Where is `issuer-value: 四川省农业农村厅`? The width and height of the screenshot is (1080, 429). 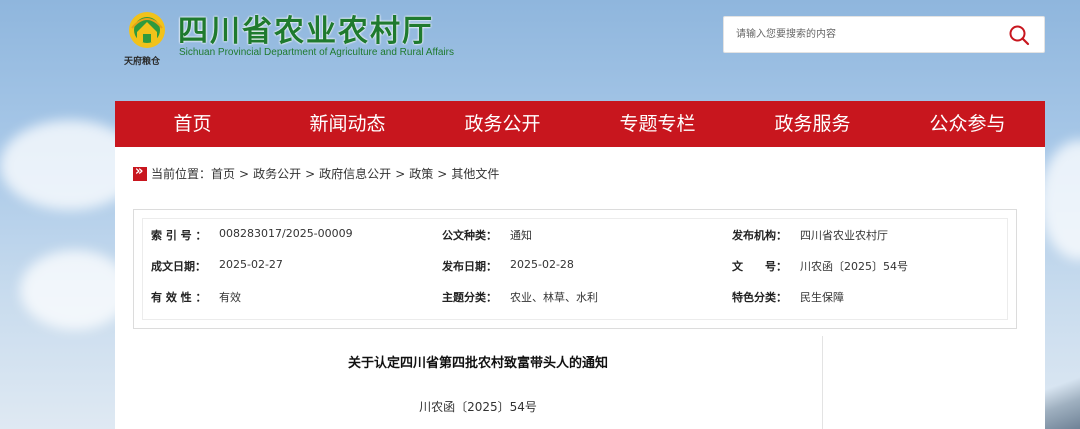 issuer-value: 四川省农业农村厅 is located at coordinates (844, 235).